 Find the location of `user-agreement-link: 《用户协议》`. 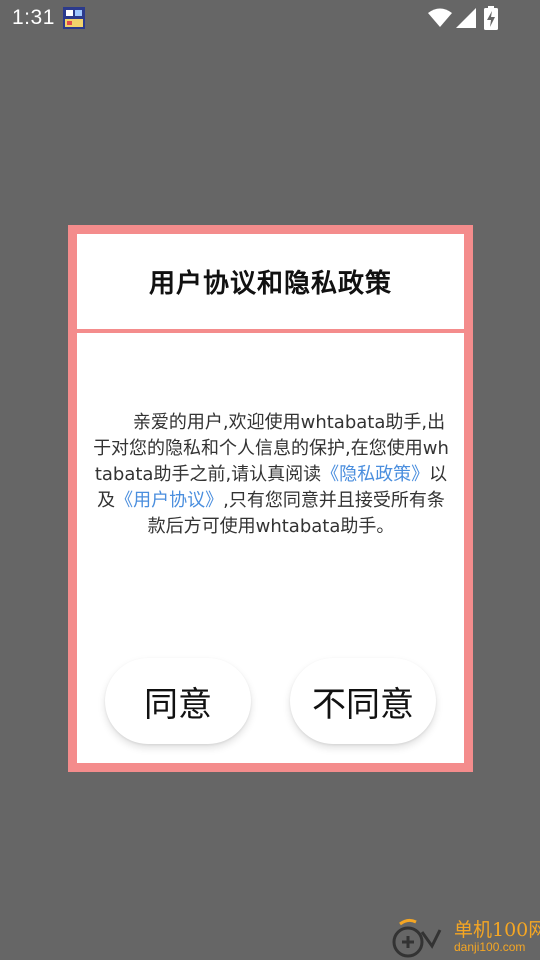

user-agreement-link: 《用户协议》 is located at coordinates (169, 500).